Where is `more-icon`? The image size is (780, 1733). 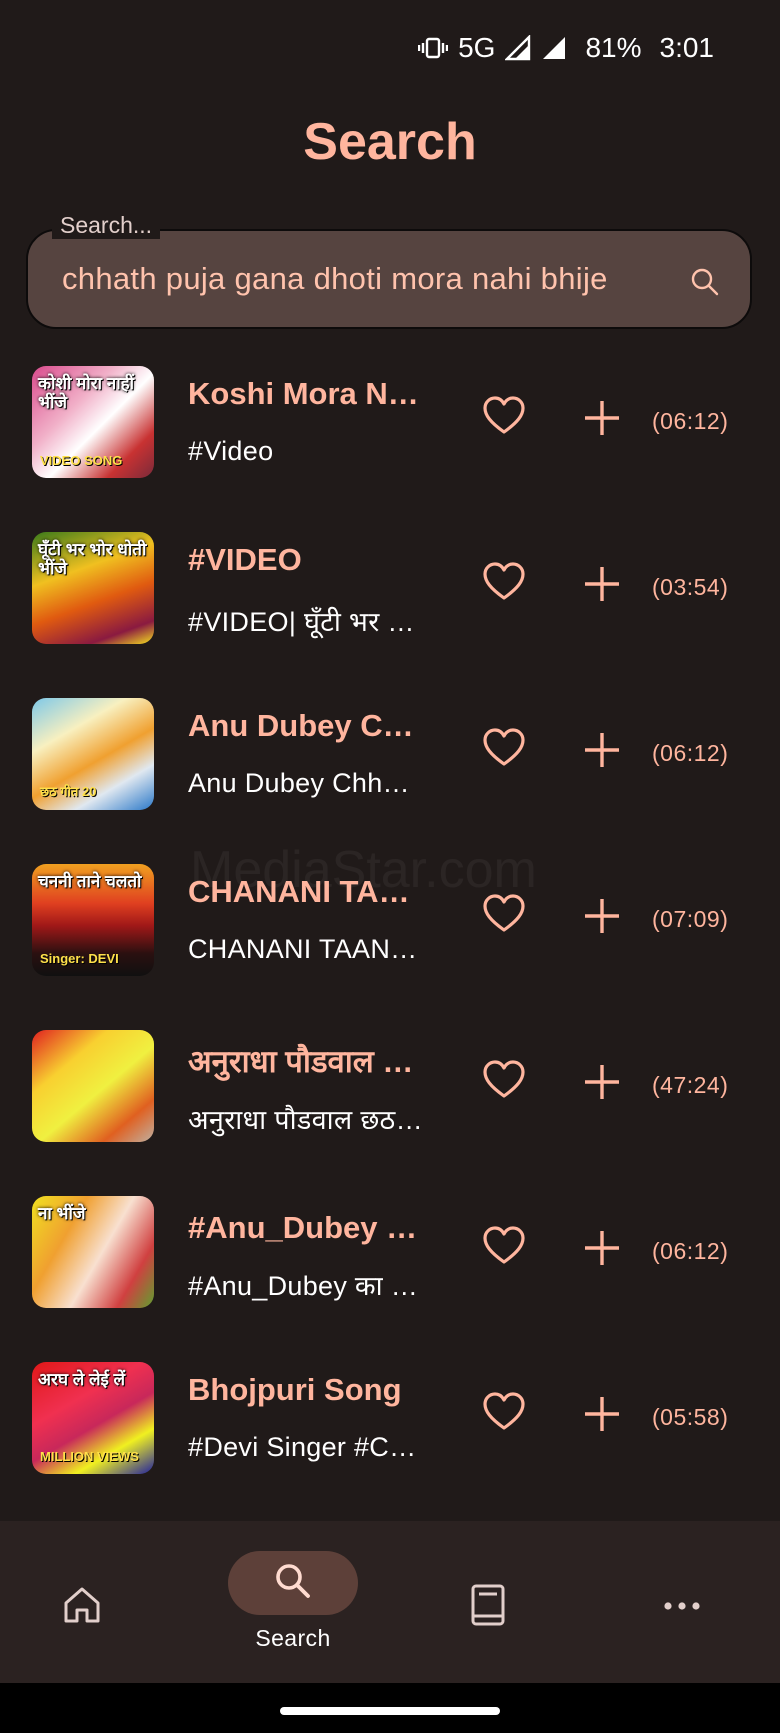 more-icon is located at coordinates (682, 1607).